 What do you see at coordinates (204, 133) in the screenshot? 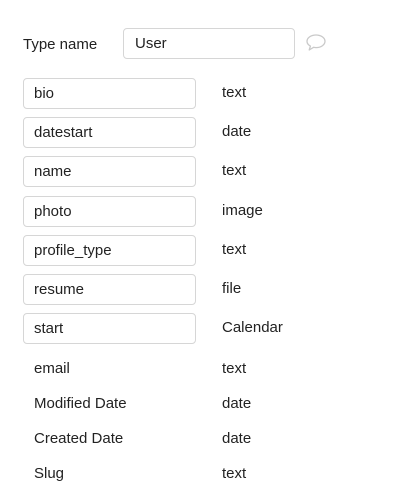
I see `field-row-datestart: datestart date` at bounding box center [204, 133].